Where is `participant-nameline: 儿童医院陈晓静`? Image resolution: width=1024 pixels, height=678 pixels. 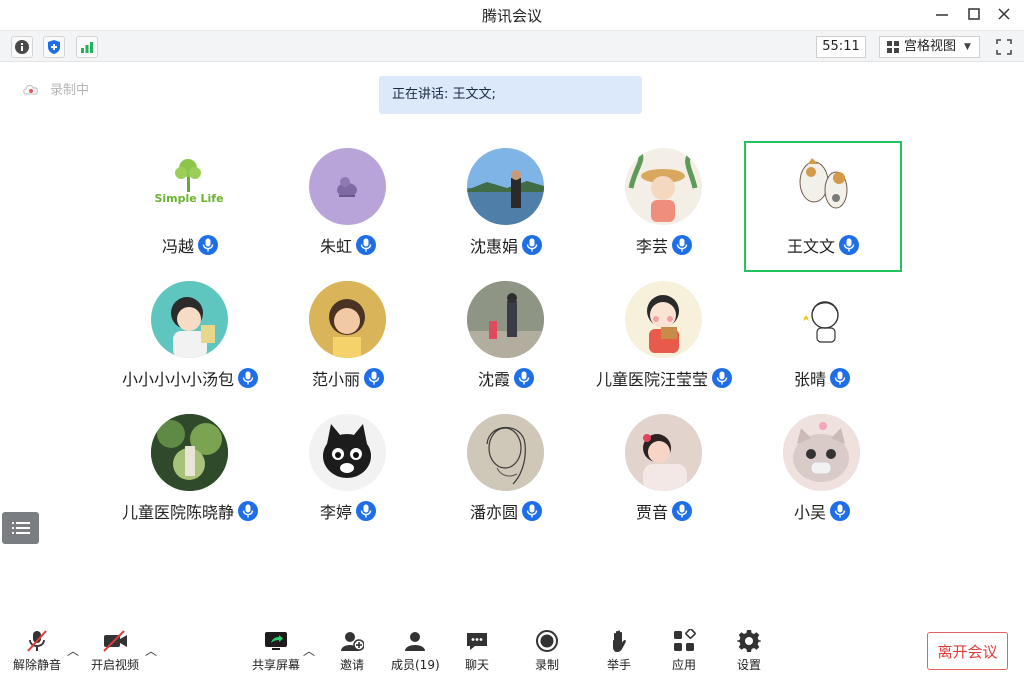
participant-nameline: 儿童医院陈晓静 is located at coordinates (190, 511).